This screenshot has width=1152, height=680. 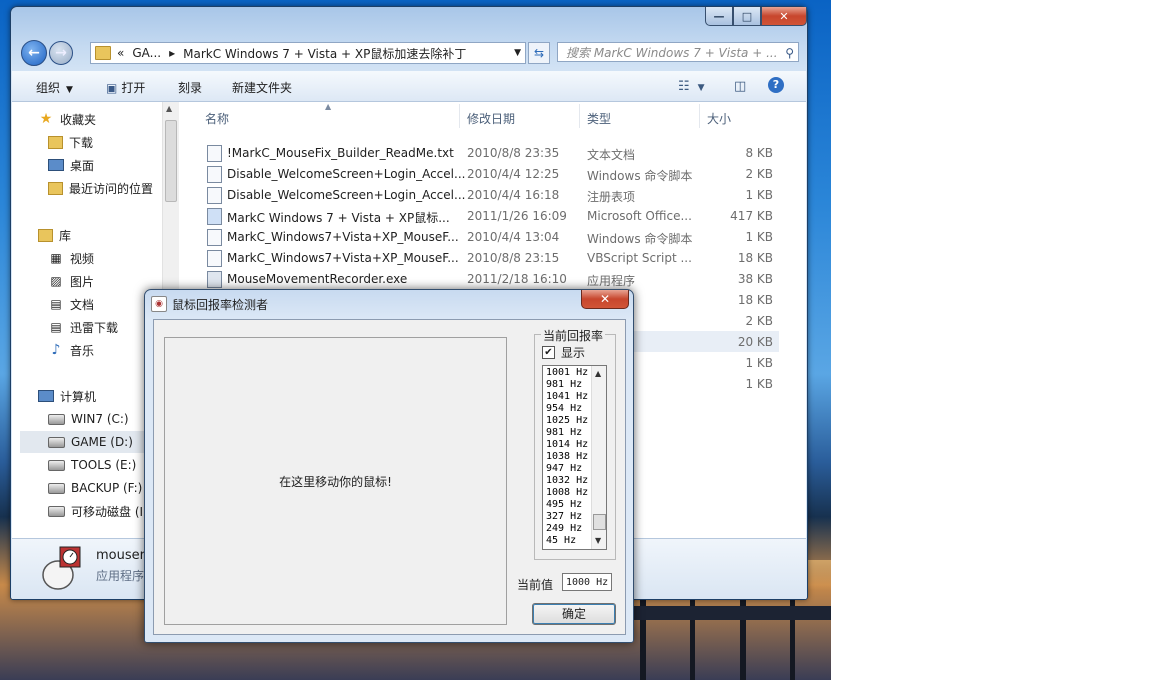 I want to click on new-folder-button: 新建文件夹, so click(x=262, y=87).